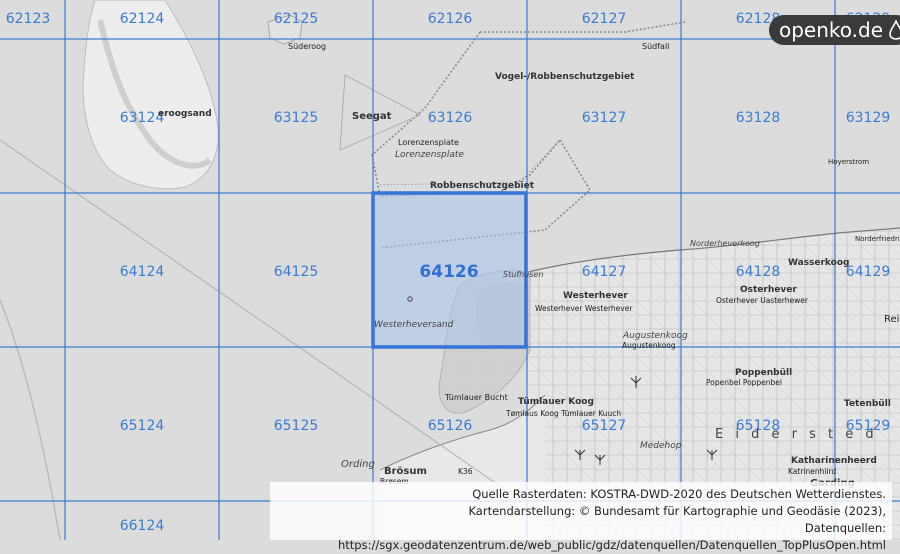  What do you see at coordinates (768, 290) in the screenshot?
I see `place-osterhever: Osterhever` at bounding box center [768, 290].